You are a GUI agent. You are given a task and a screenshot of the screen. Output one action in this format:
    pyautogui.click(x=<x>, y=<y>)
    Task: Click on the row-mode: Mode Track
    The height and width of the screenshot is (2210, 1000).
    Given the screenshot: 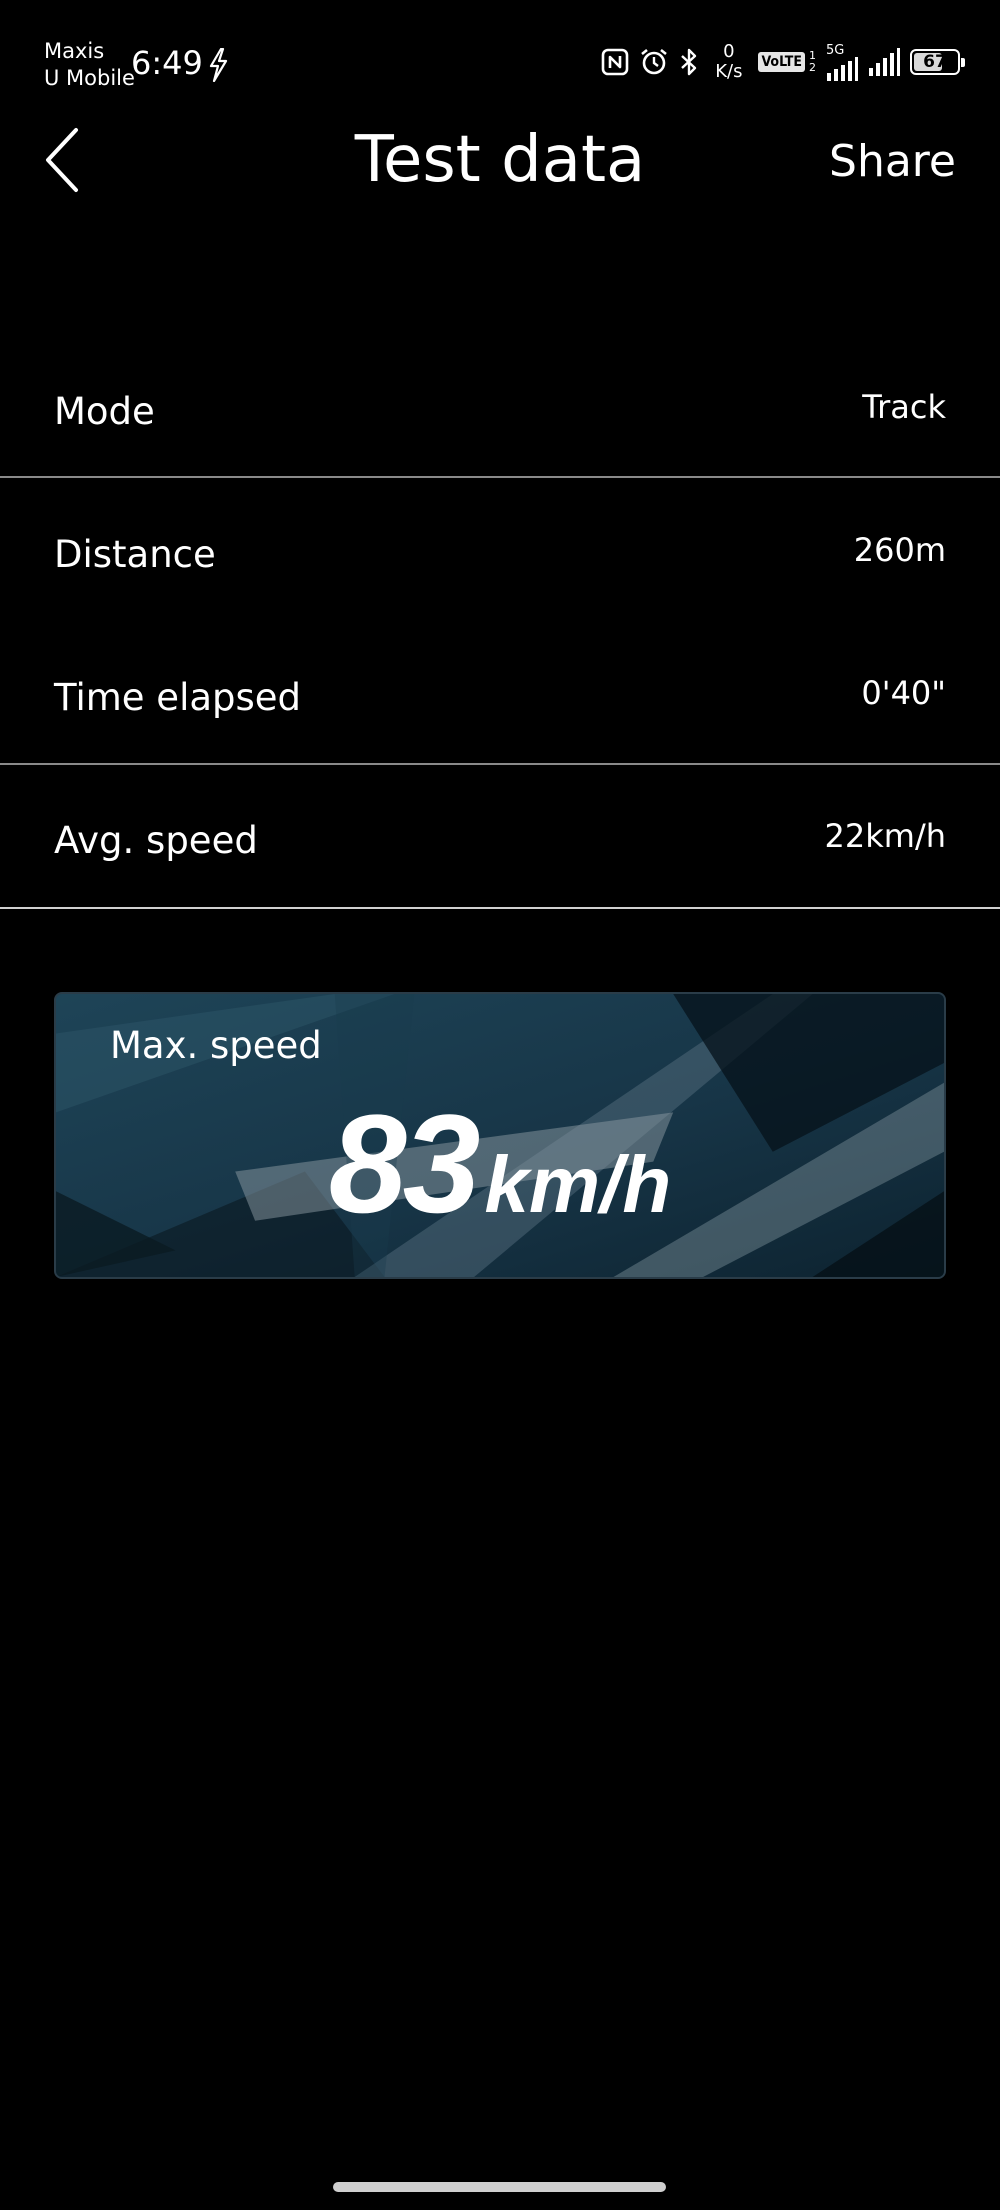 What is the action you would take?
    pyautogui.click(x=500, y=421)
    